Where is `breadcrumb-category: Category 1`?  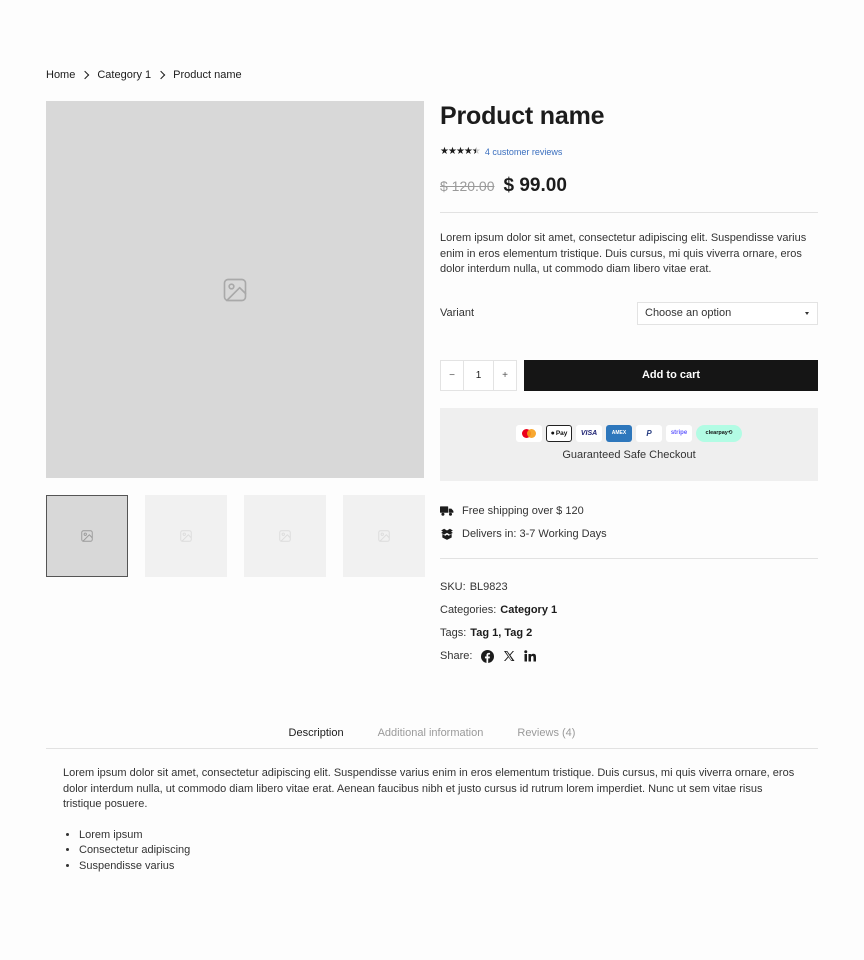
breadcrumb-category: Category 1 is located at coordinates (124, 75).